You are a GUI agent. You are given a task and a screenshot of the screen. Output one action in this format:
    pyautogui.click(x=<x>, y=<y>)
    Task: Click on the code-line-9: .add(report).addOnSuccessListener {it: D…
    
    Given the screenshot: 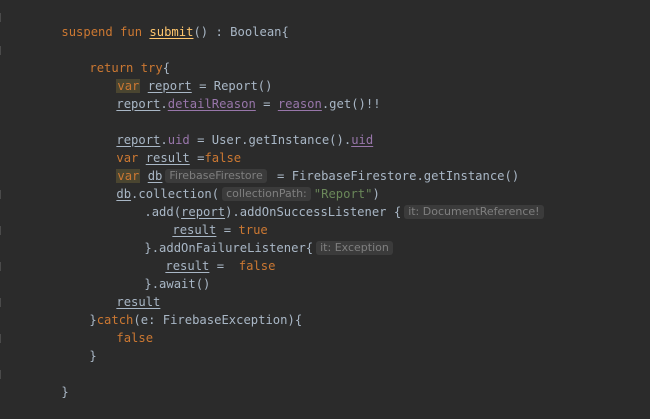 What is the action you would take?
    pyautogui.click(x=331, y=202)
    